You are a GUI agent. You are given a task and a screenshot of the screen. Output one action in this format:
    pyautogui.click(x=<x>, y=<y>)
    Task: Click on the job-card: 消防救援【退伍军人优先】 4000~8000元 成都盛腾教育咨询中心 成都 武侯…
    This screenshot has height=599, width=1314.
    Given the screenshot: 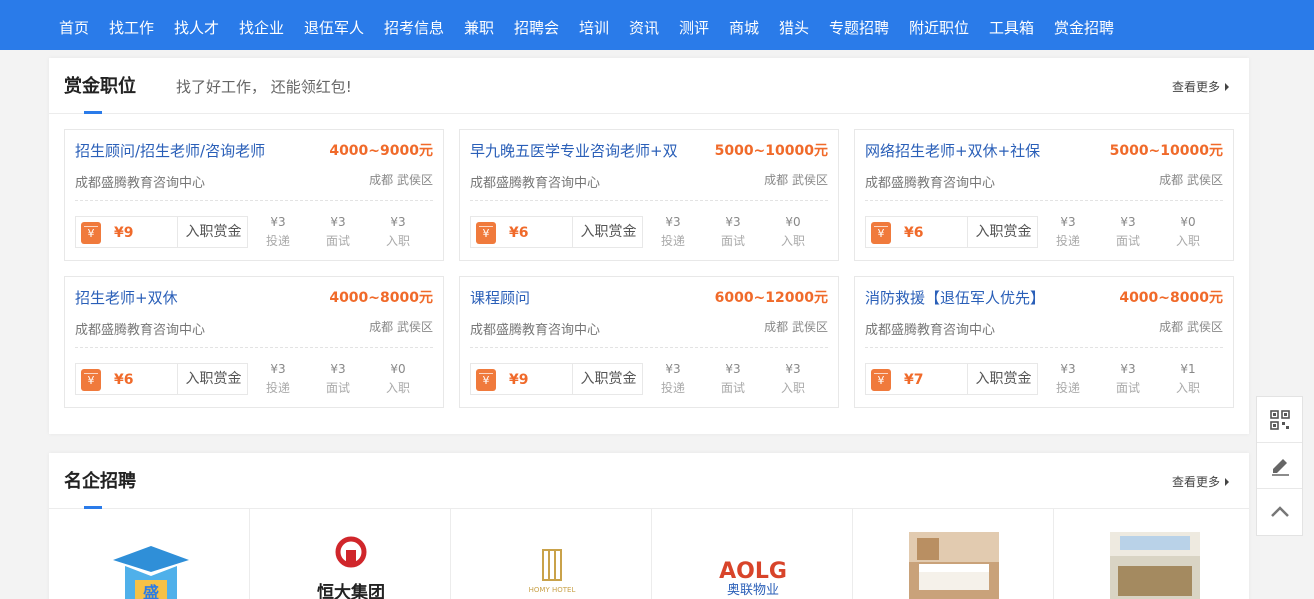 What is the action you would take?
    pyautogui.click(x=1044, y=342)
    